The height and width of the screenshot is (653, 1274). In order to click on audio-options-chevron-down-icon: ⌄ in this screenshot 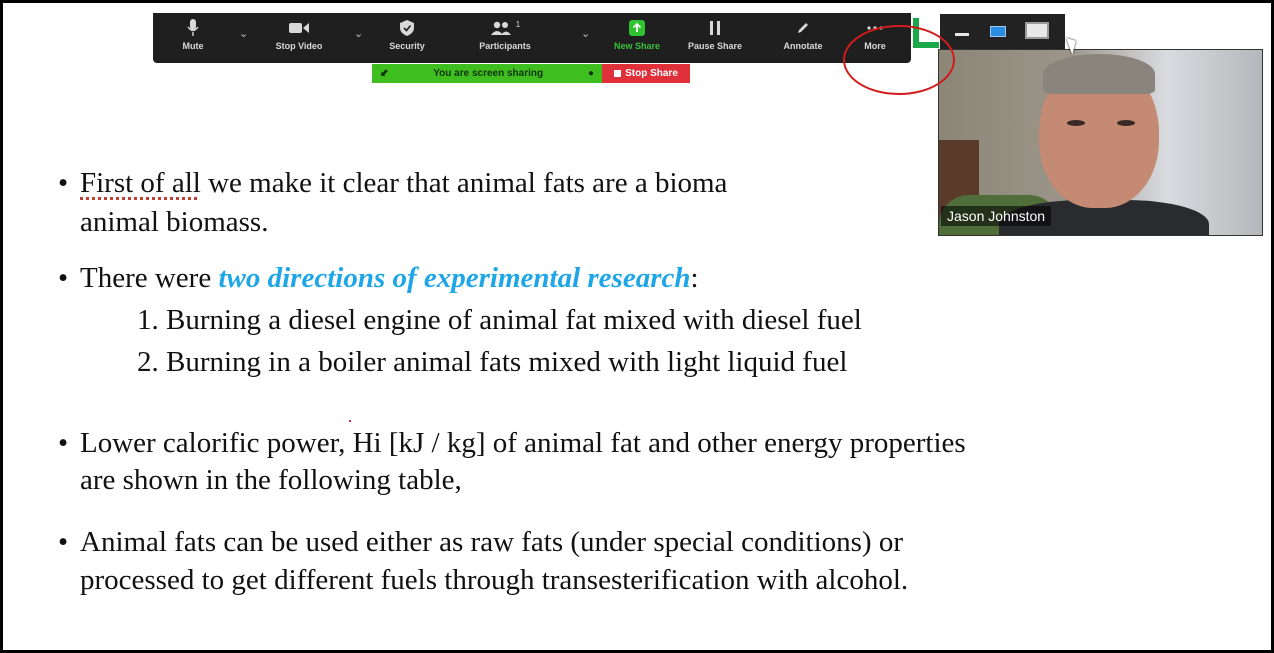, I will do `click(243, 33)`.